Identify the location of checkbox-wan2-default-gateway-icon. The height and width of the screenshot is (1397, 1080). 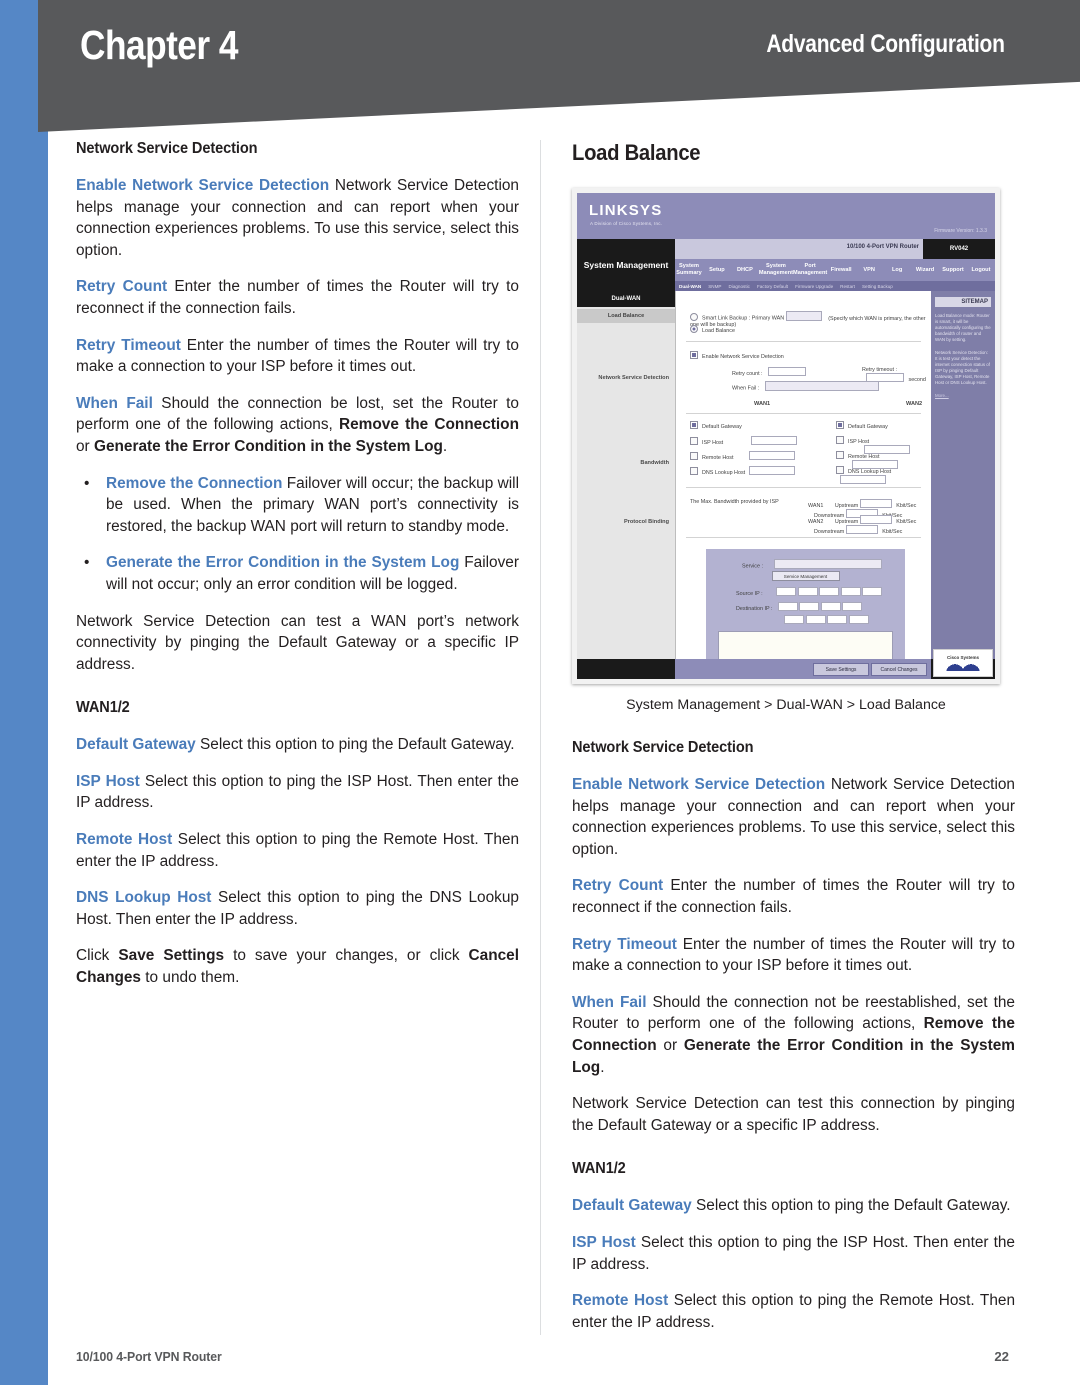
(840, 425).